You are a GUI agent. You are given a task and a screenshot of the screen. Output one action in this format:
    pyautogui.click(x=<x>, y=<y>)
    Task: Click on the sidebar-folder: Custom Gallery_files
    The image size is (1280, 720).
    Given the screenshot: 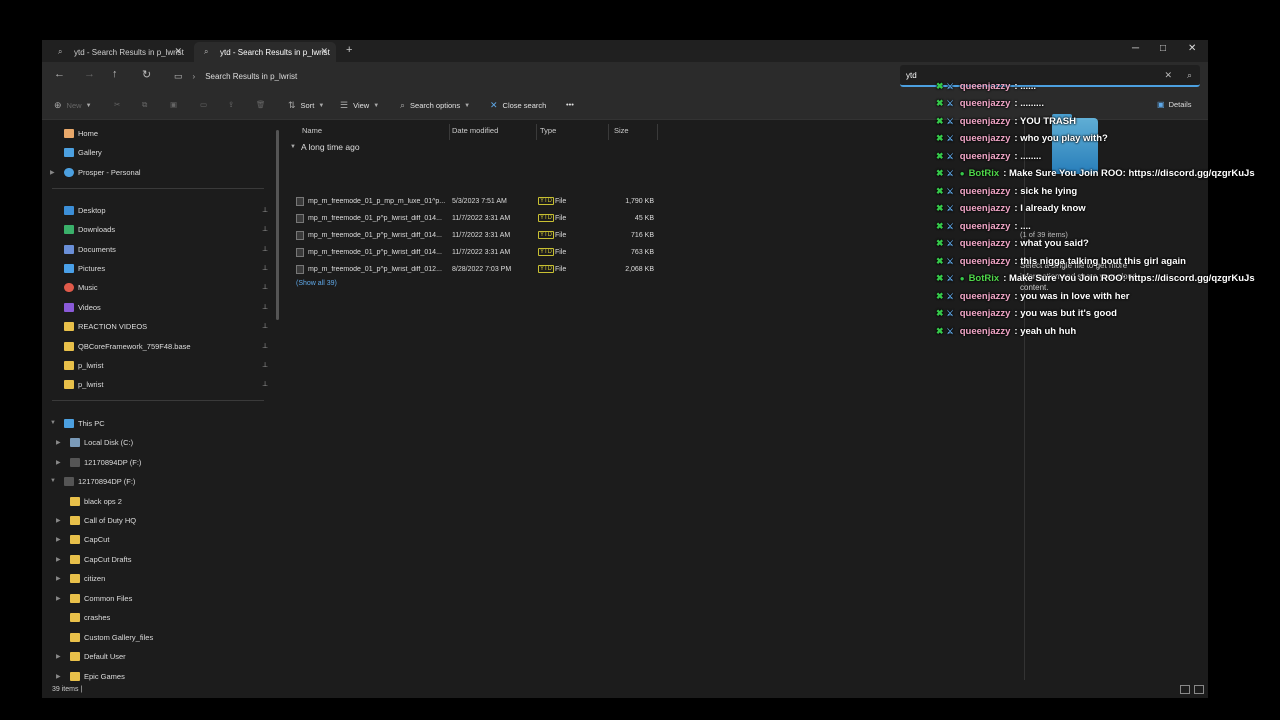 What is the action you would take?
    pyautogui.click(x=157, y=637)
    